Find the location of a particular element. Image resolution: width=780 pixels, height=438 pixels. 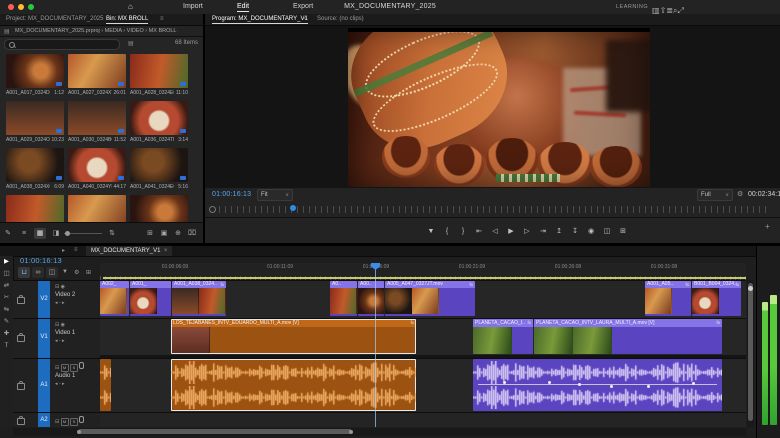

mark-out-button: } is located at coordinates (463, 232).